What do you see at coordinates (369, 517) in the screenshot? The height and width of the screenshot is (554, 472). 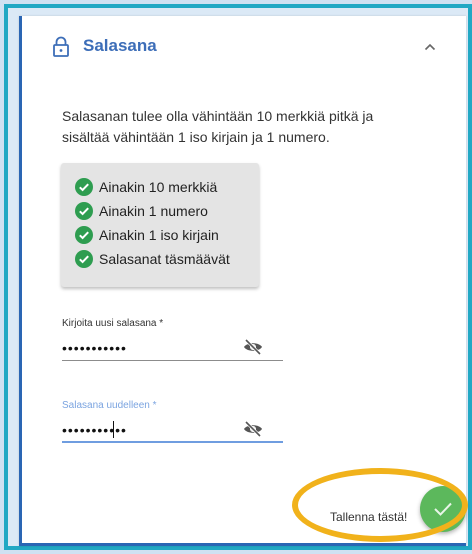 I see `save-label: Tallenna tästä!` at bounding box center [369, 517].